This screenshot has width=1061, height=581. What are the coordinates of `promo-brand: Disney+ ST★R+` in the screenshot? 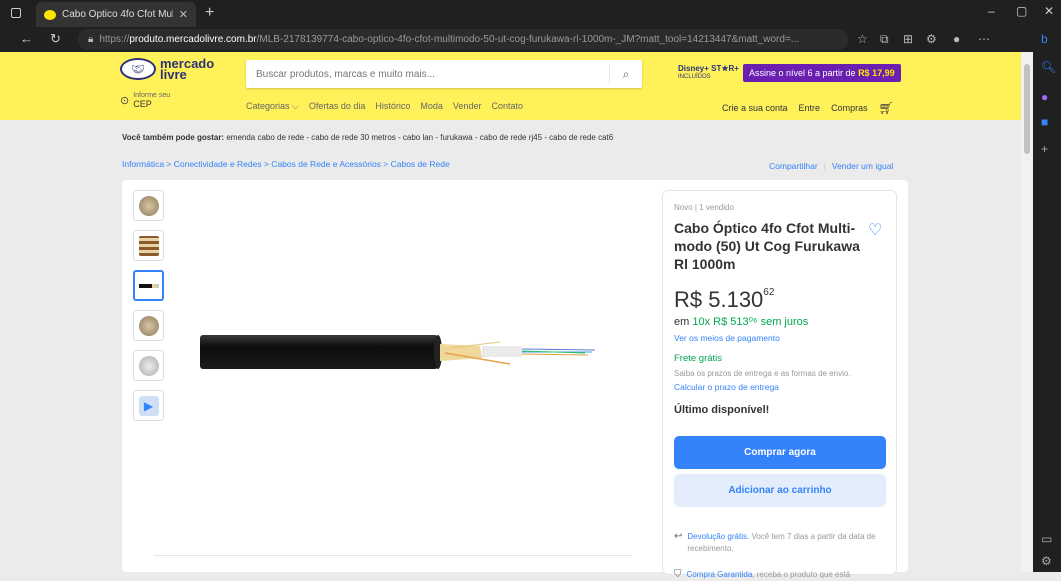 It's located at (708, 68).